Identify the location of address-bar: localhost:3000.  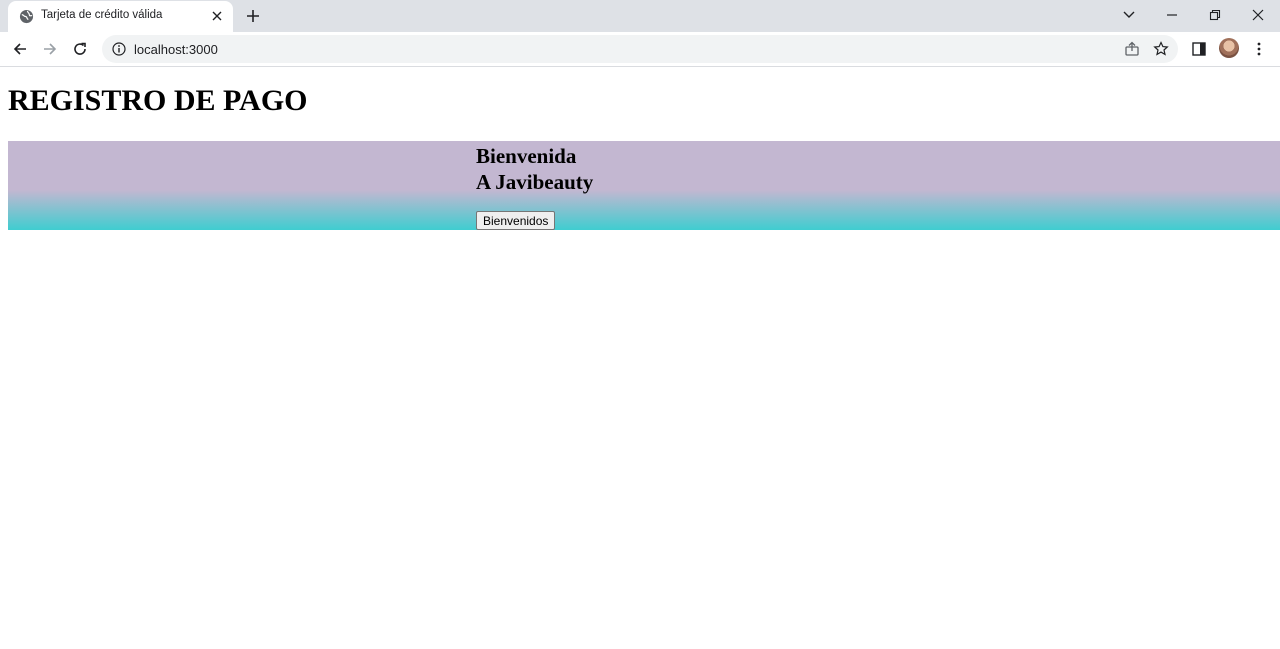
(640, 49).